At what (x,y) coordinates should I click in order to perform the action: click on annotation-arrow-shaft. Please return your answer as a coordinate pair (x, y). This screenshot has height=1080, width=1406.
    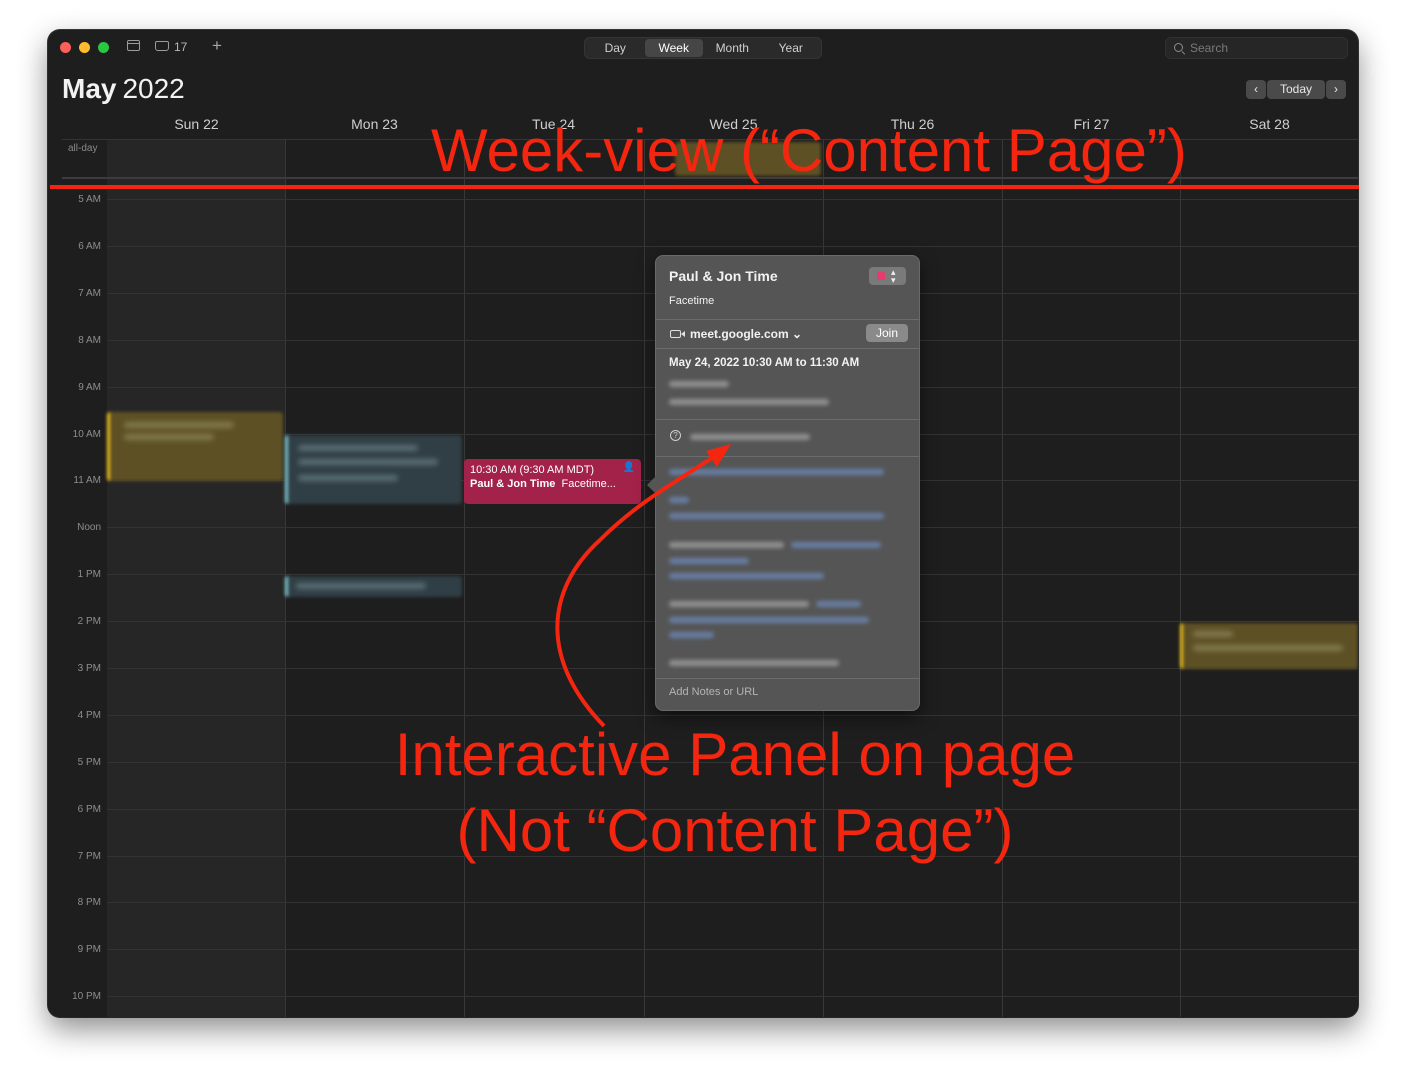
    Looking at the image, I should click on (636, 590).